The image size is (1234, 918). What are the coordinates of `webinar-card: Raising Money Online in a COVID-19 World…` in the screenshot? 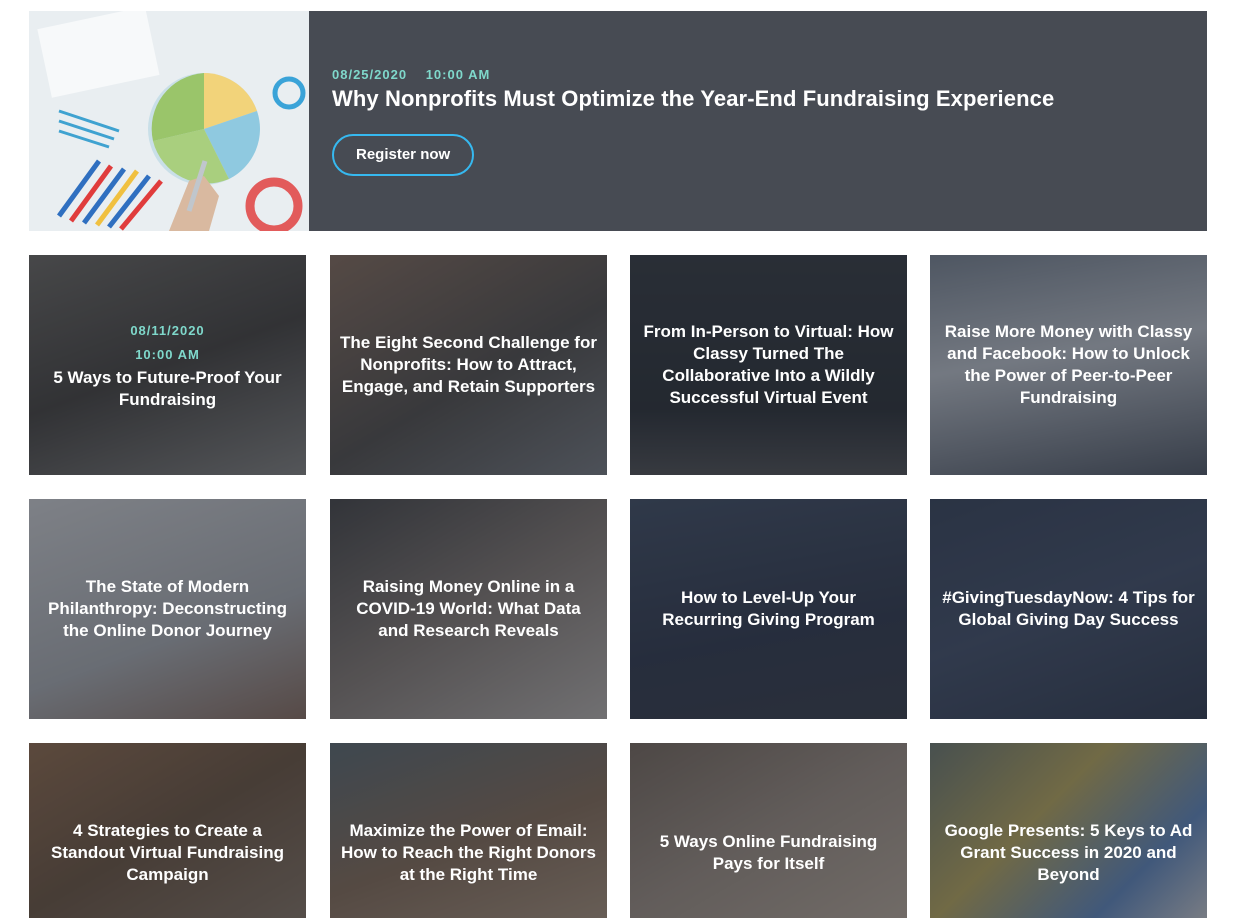 It's located at (468, 609).